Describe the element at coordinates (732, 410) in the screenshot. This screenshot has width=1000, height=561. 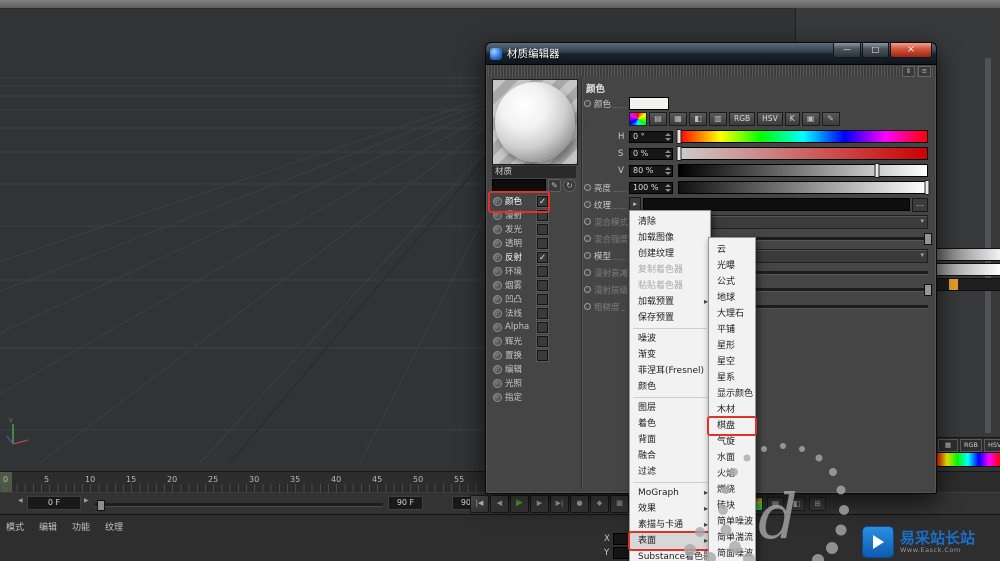
I see `surface-submenu-item-10: 木材` at that location.